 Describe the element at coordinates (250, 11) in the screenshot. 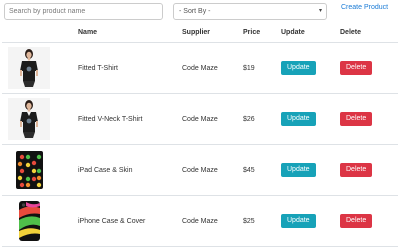

I see `sort-select: - Sort By - ▾` at that location.